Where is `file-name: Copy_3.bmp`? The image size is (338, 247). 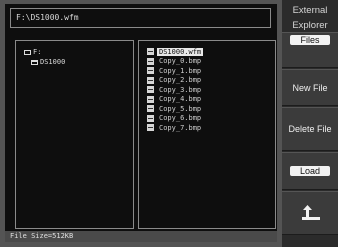 file-name: Copy_3.bmp is located at coordinates (180, 89).